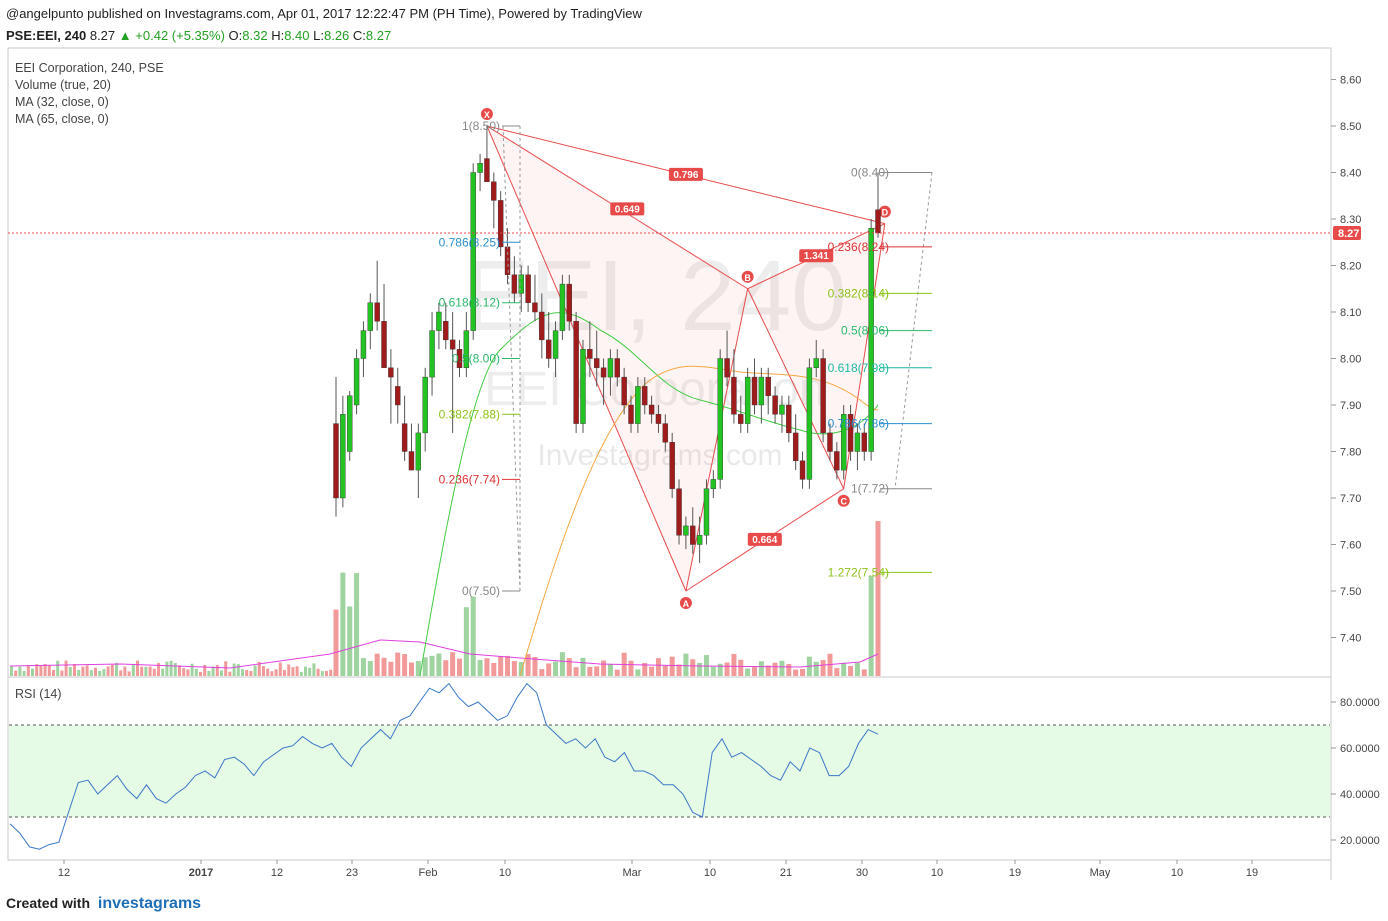  What do you see at coordinates (469, 242) in the screenshot?
I see `fib-left-label: 0.786(8.25)` at bounding box center [469, 242].